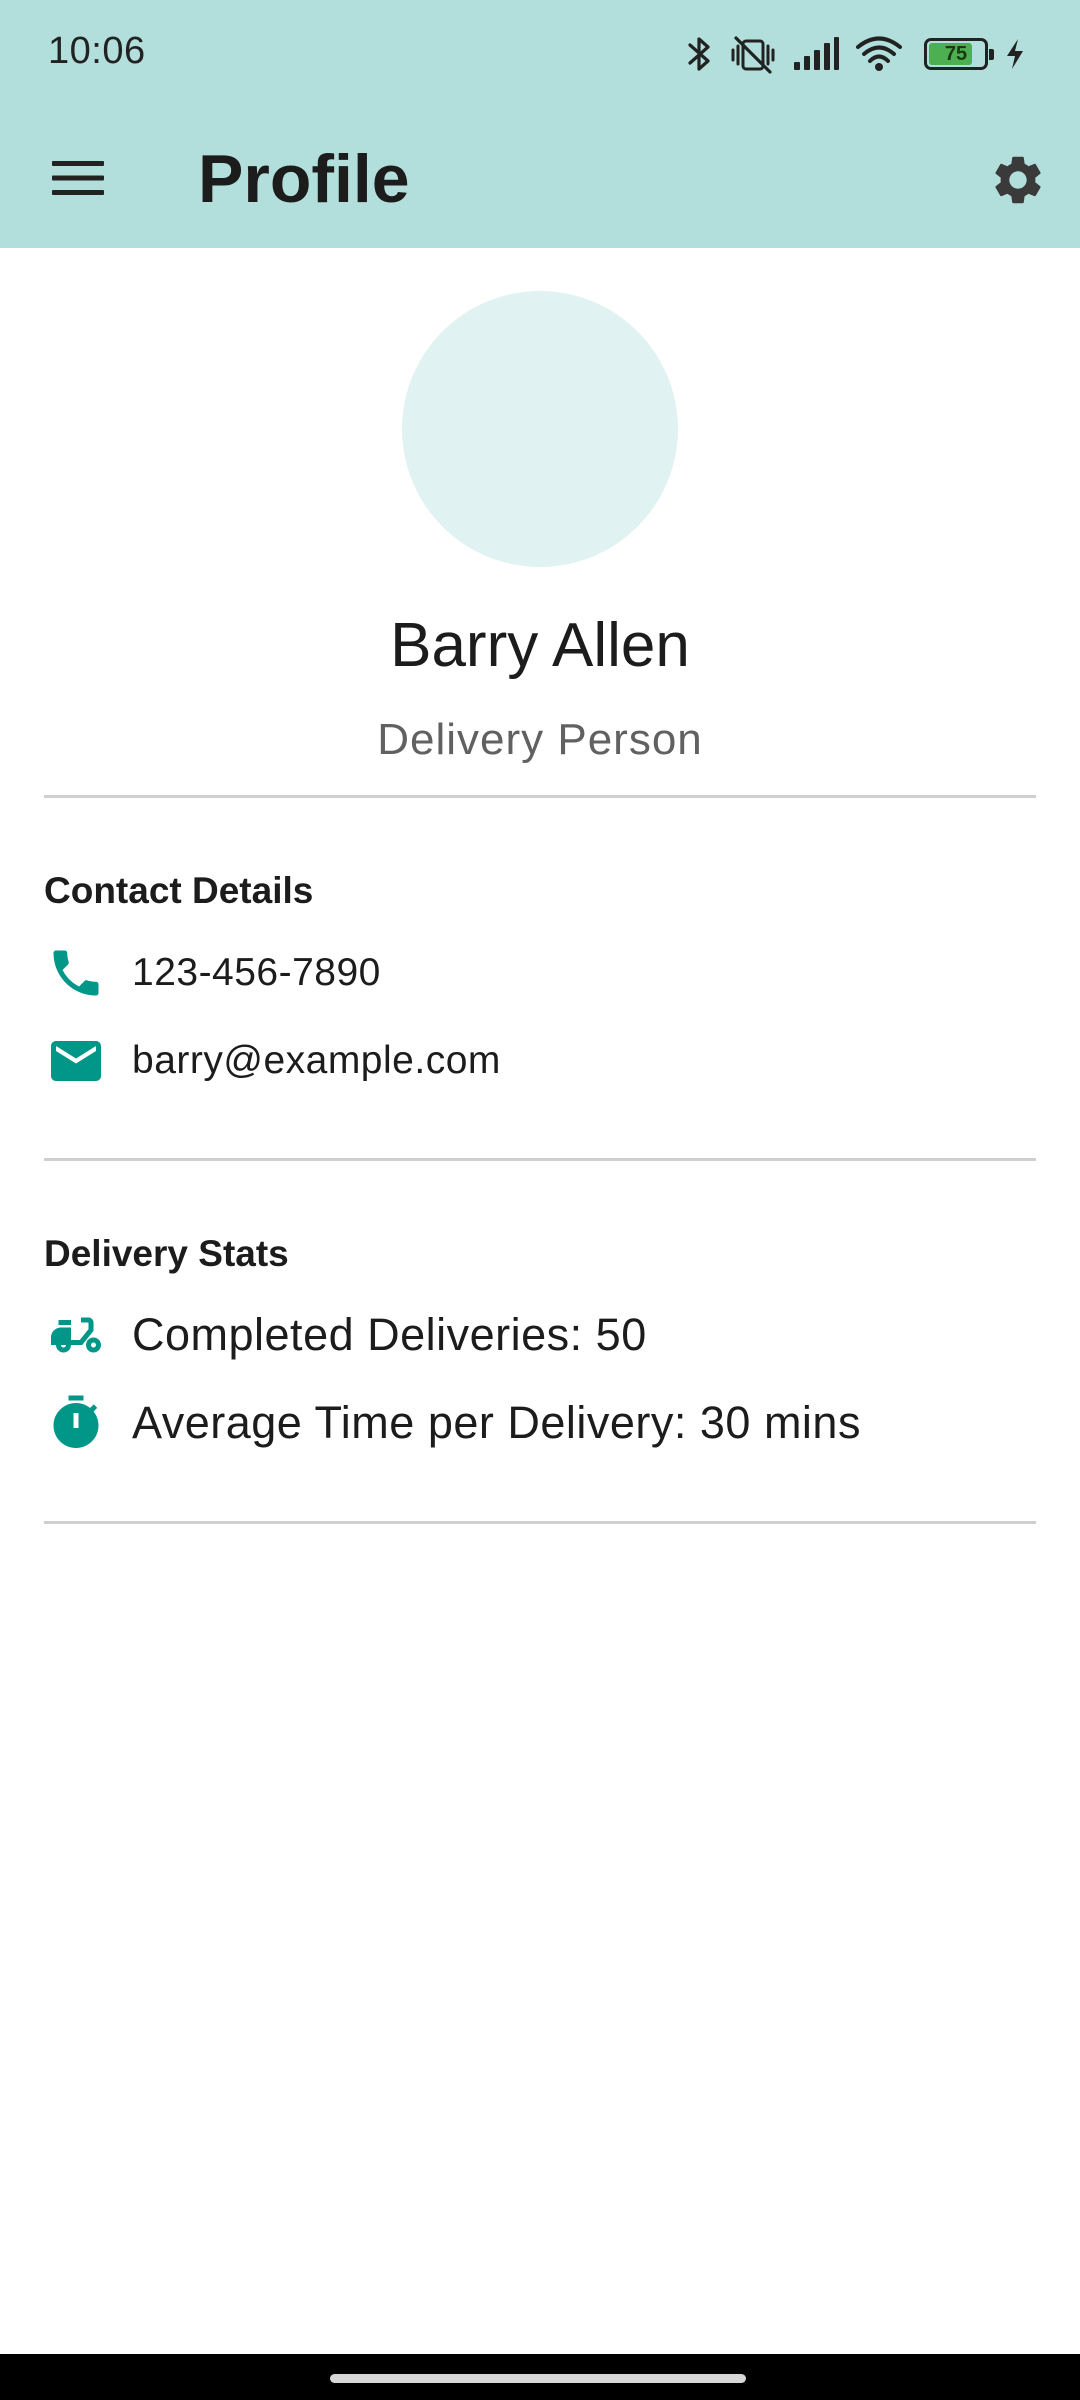  What do you see at coordinates (816, 54) in the screenshot?
I see `signal-icon` at bounding box center [816, 54].